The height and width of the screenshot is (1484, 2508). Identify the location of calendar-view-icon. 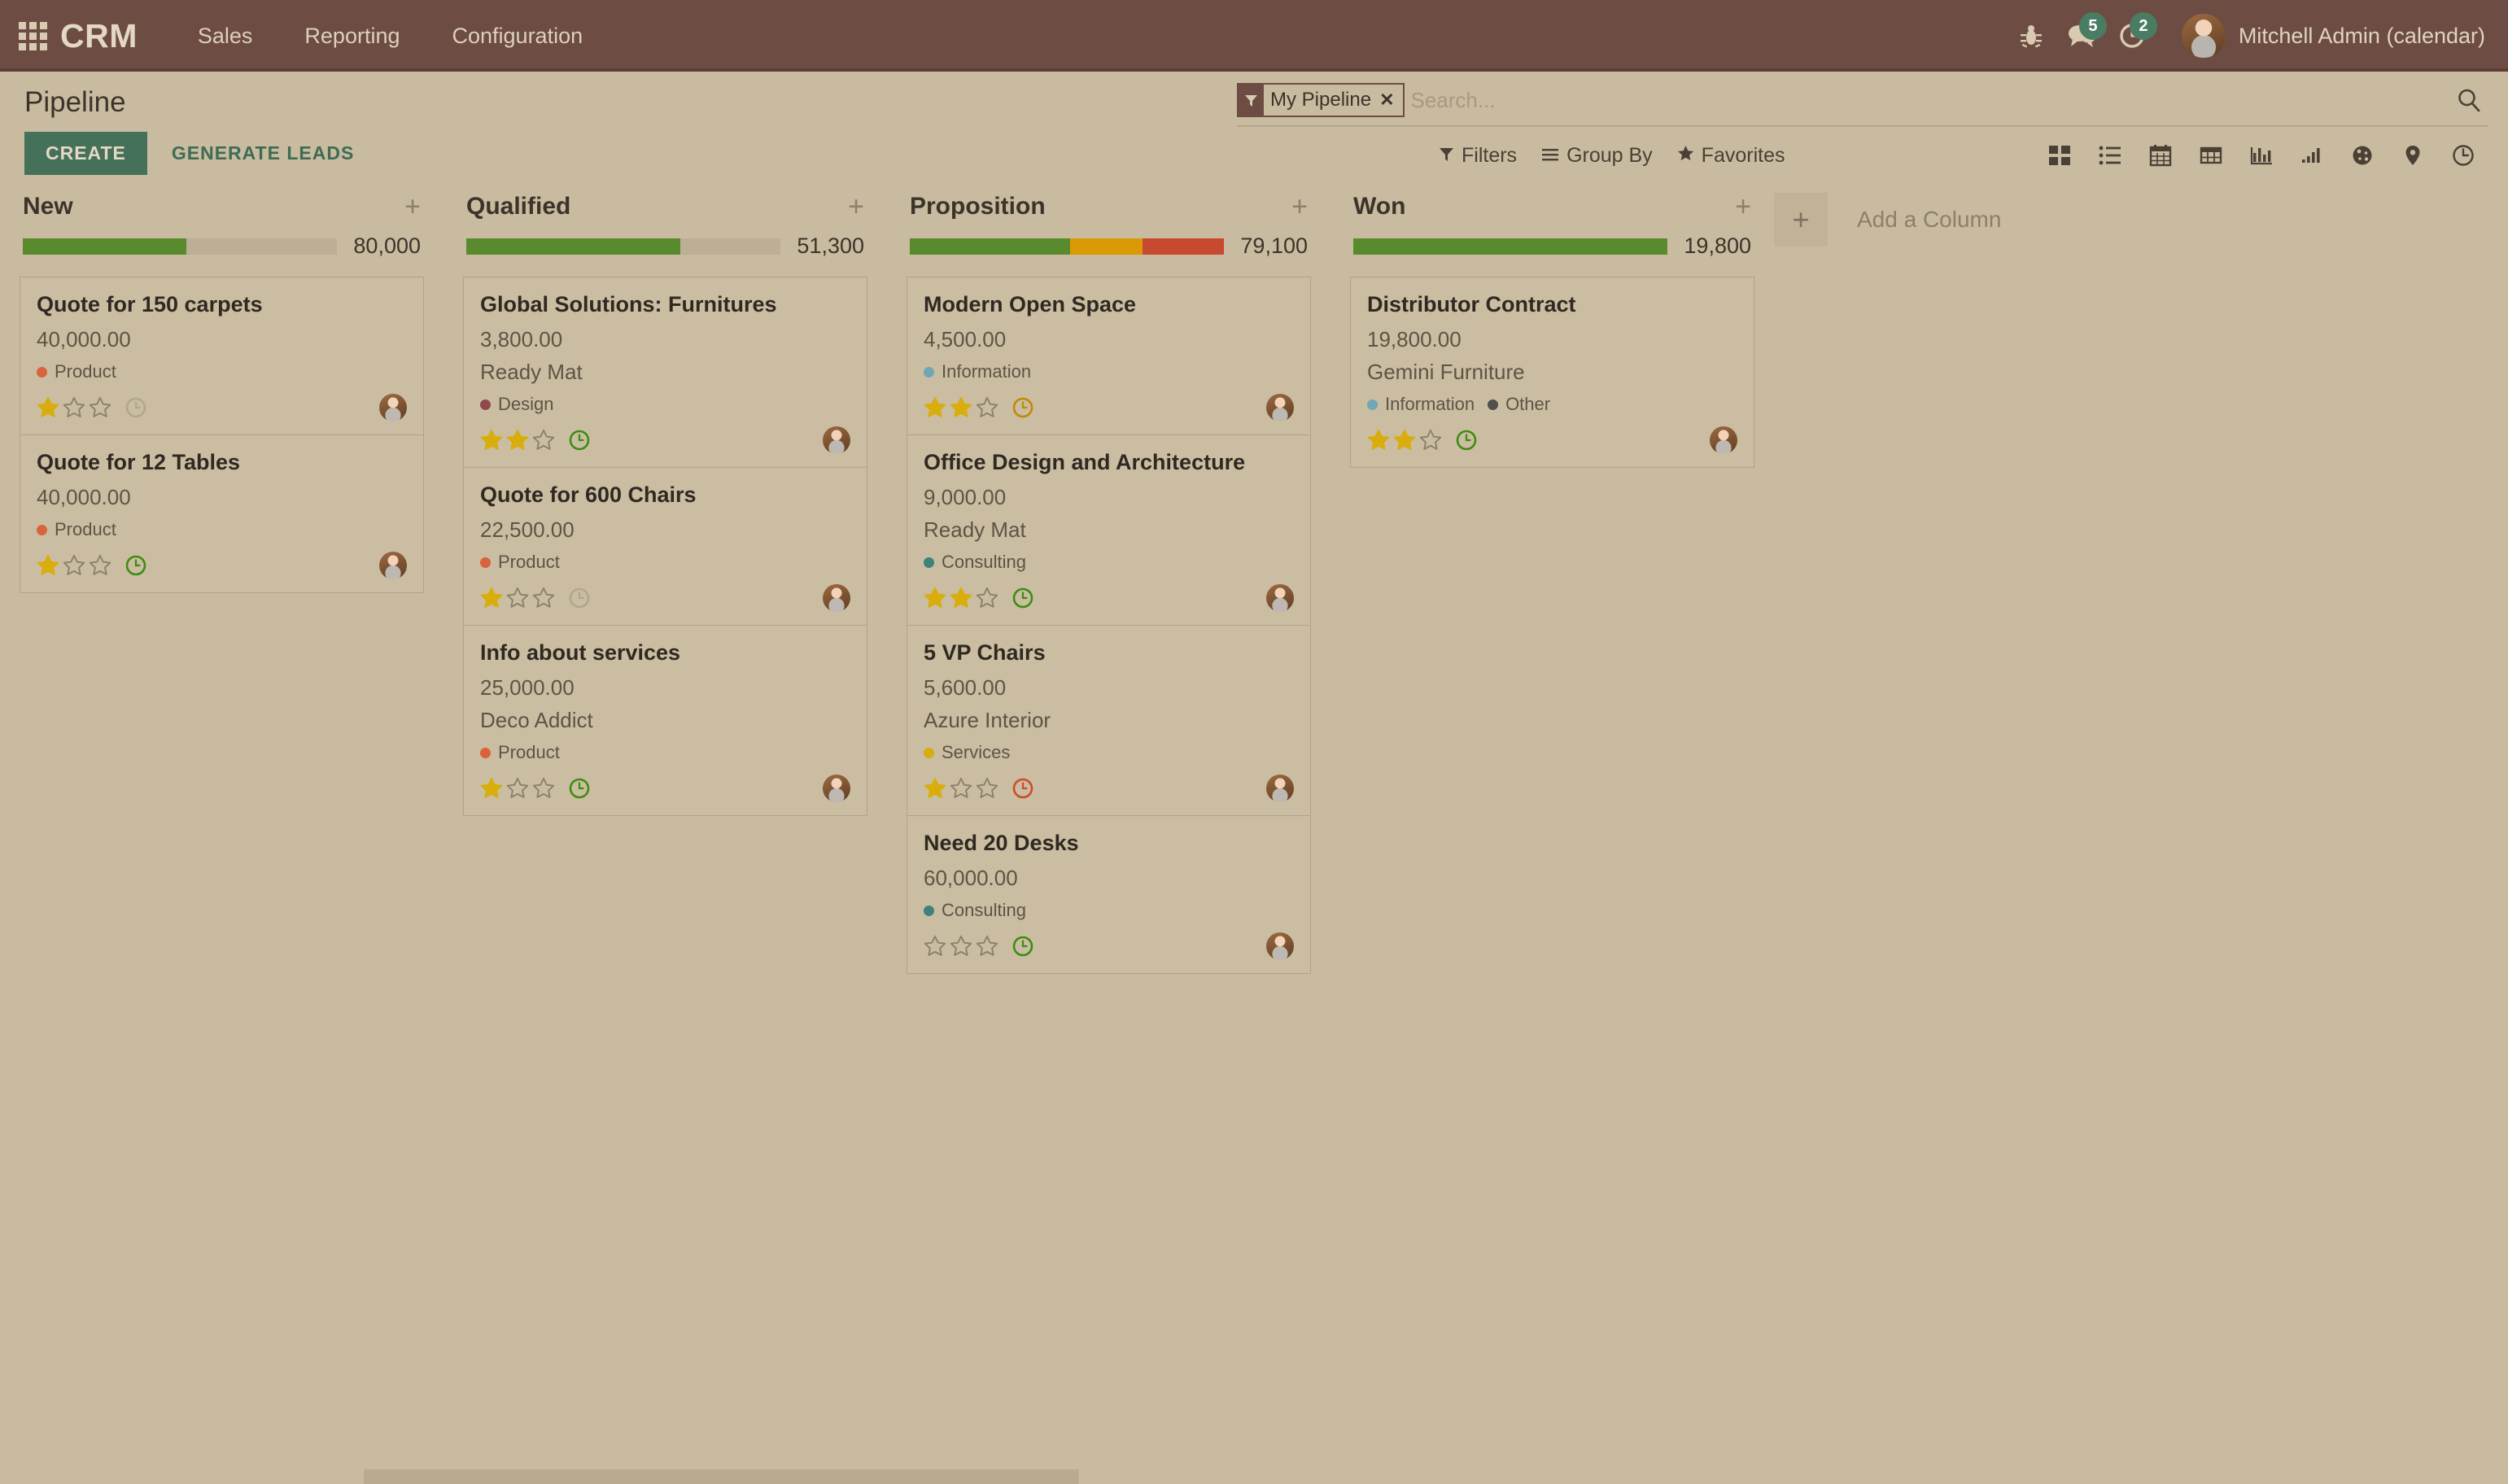
(2160, 156).